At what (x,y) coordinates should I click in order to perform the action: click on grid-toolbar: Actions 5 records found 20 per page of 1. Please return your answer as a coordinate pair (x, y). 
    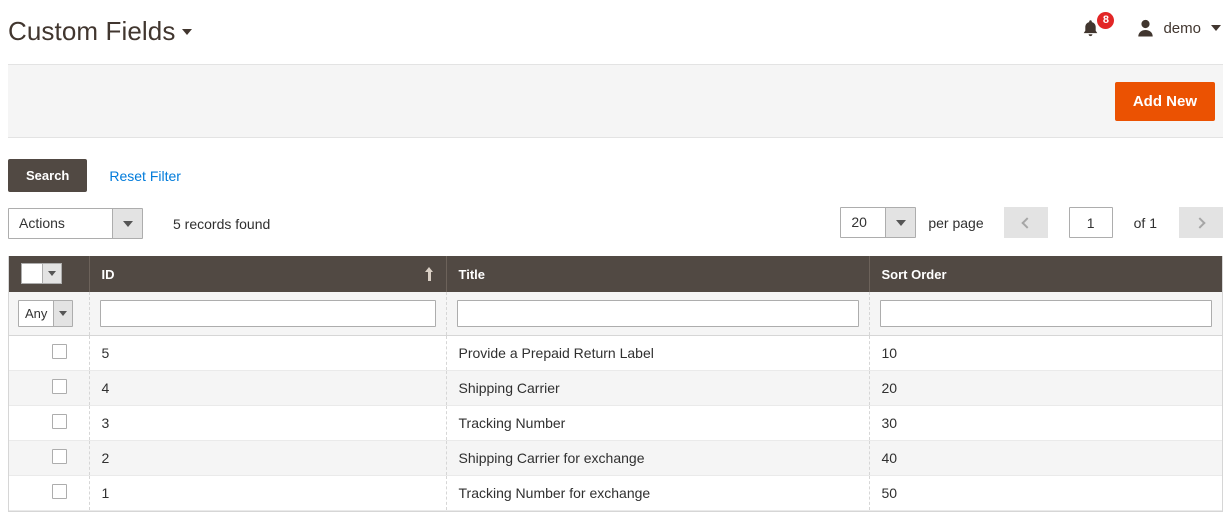
    Looking at the image, I should click on (615, 223).